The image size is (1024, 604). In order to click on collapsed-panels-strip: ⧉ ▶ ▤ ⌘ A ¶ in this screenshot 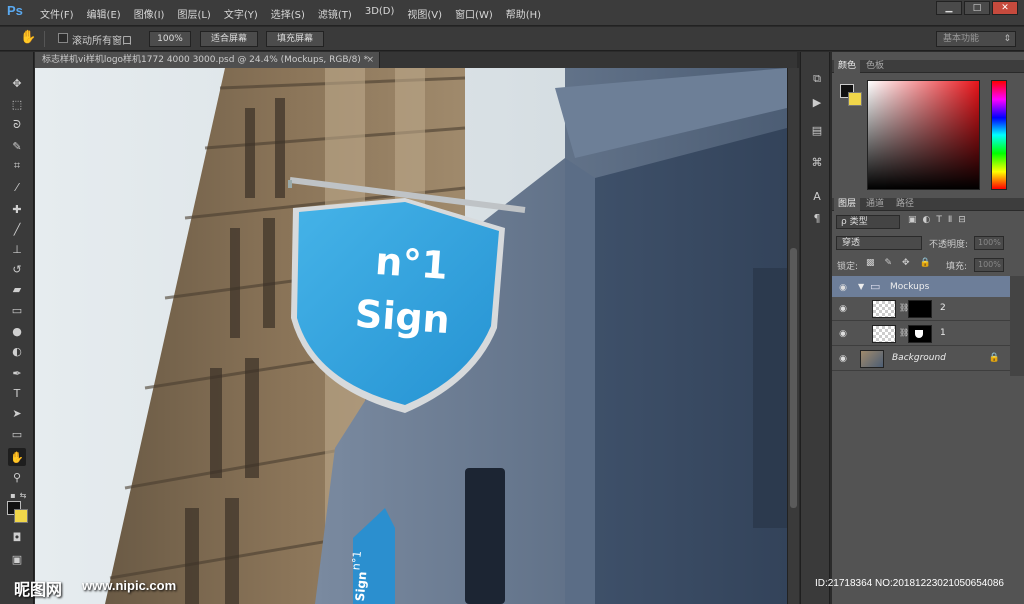, I will do `click(815, 328)`.